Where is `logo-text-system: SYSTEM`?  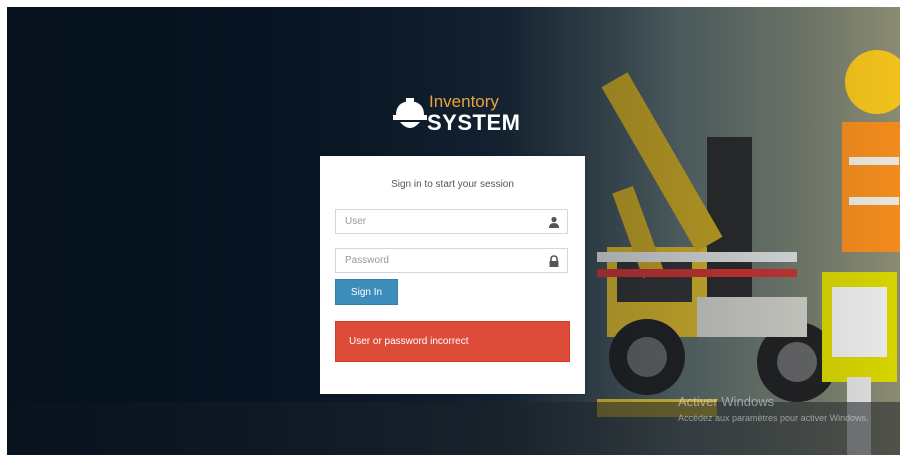
logo-text-system: SYSTEM is located at coordinates (474, 122).